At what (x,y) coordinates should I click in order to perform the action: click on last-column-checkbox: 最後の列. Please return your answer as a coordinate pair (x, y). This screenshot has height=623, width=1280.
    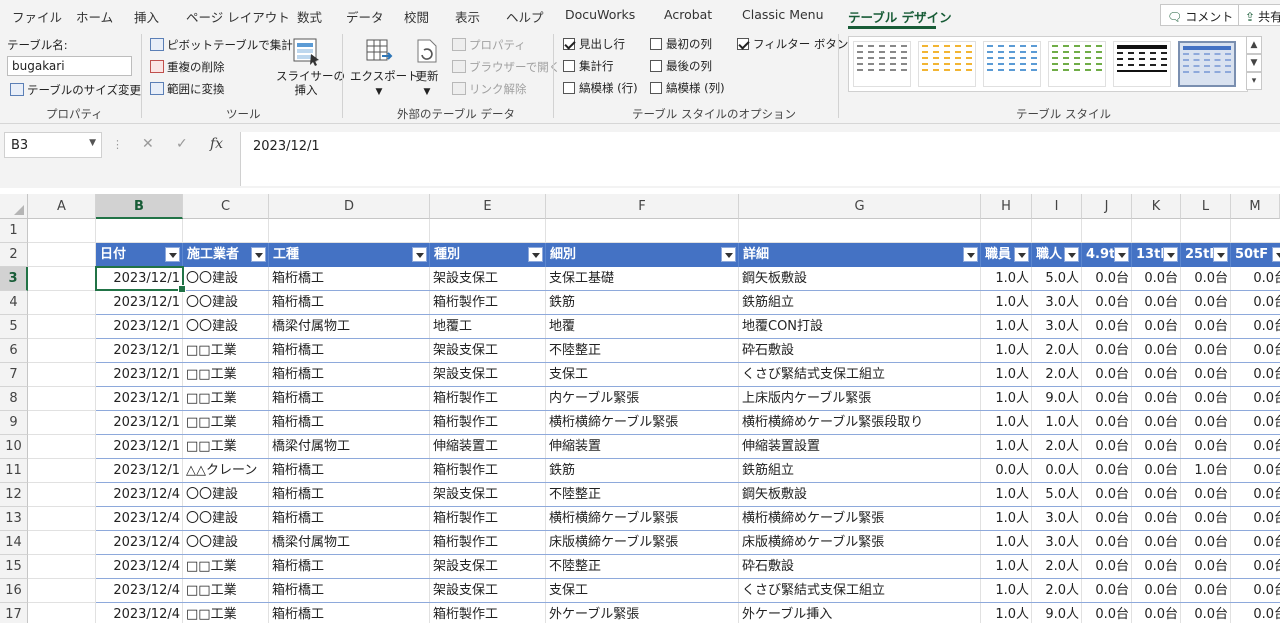
    Looking at the image, I should click on (681, 66).